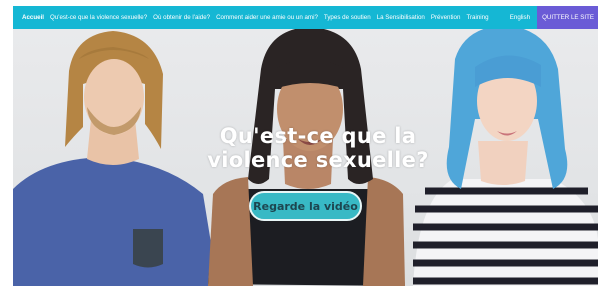 The height and width of the screenshot is (293, 598). Describe the element at coordinates (520, 17) in the screenshot. I see `language-toggle: English` at that location.